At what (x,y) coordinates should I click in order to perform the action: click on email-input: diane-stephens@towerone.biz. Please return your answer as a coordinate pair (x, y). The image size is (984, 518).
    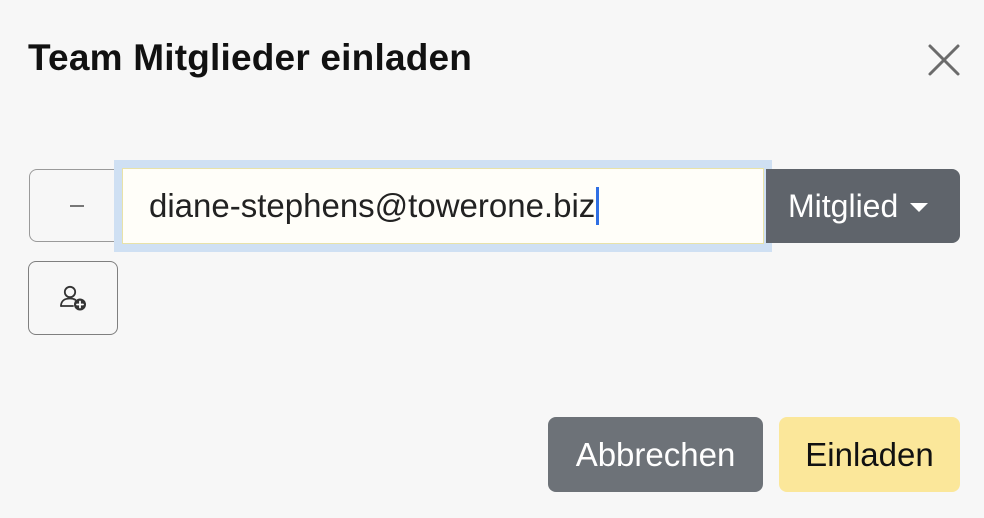
    Looking at the image, I should click on (443, 206).